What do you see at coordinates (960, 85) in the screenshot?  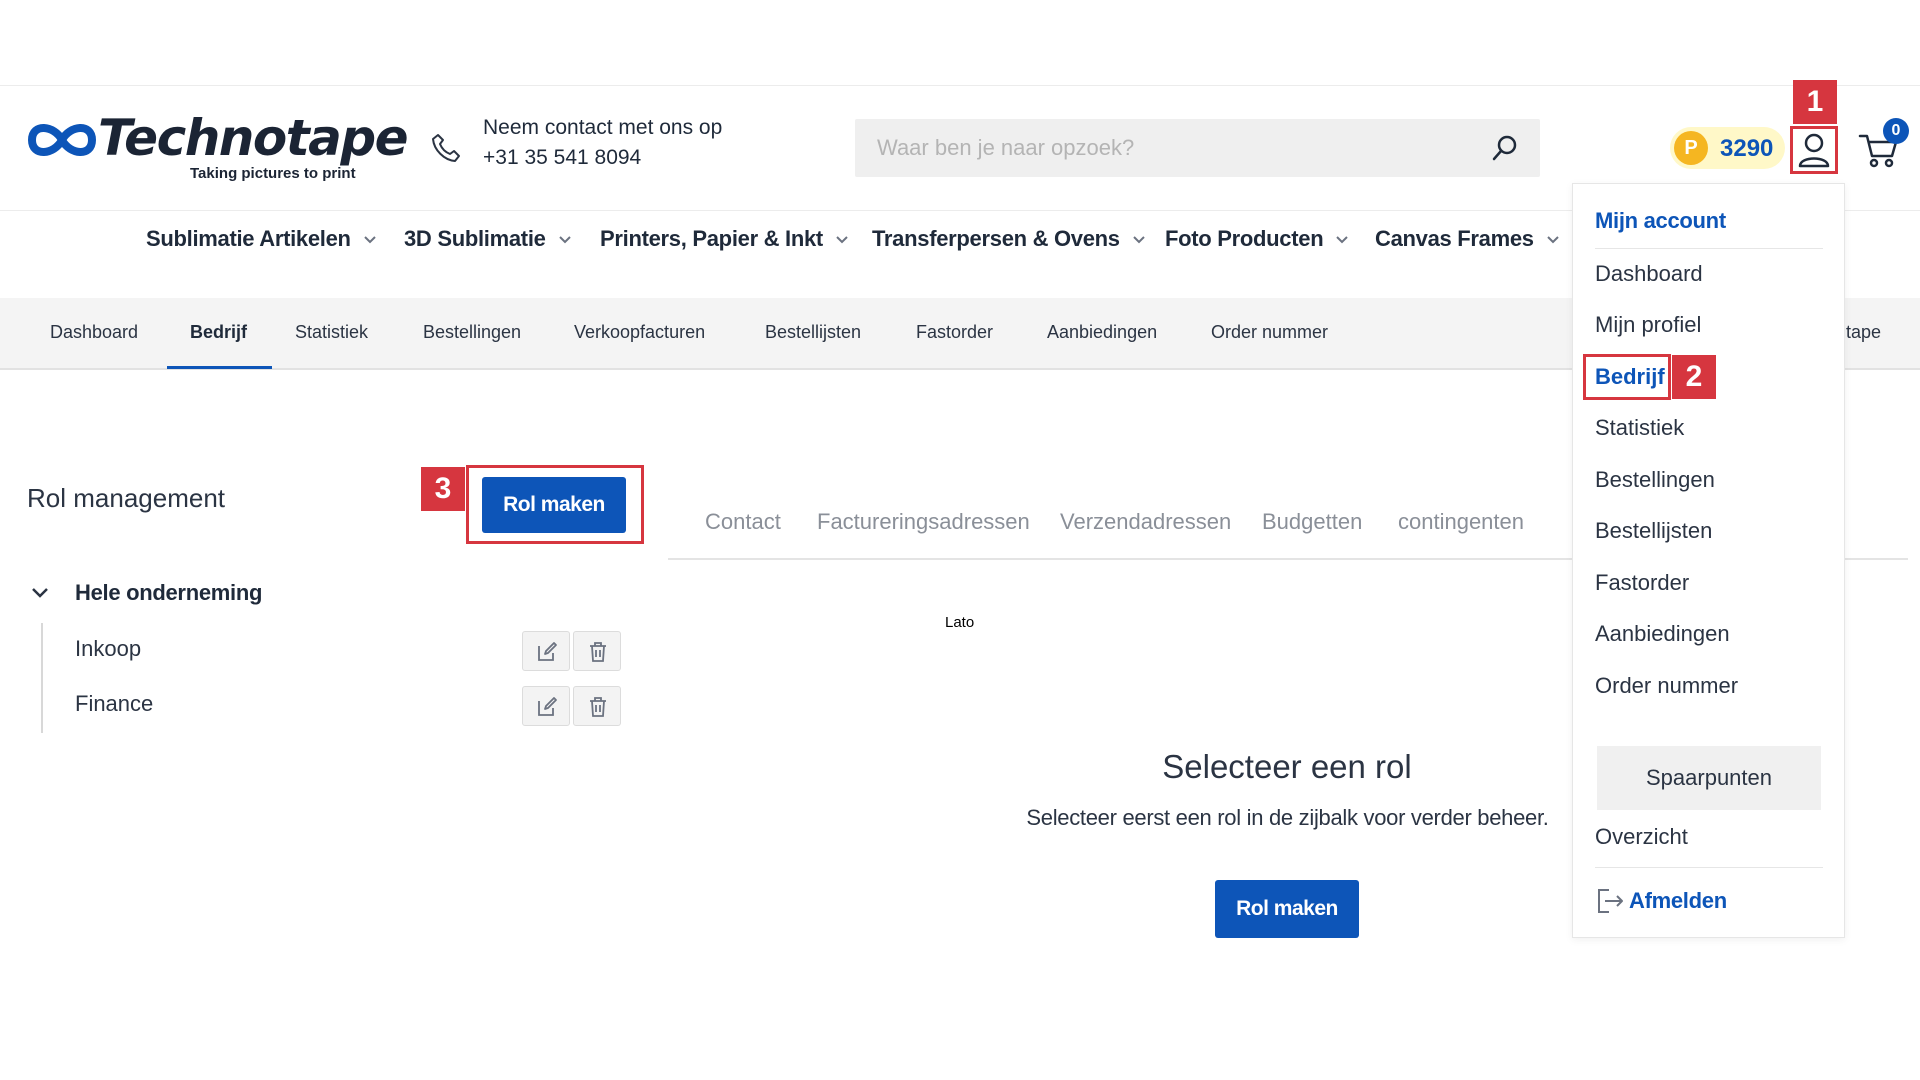 I see `top-divider` at bounding box center [960, 85].